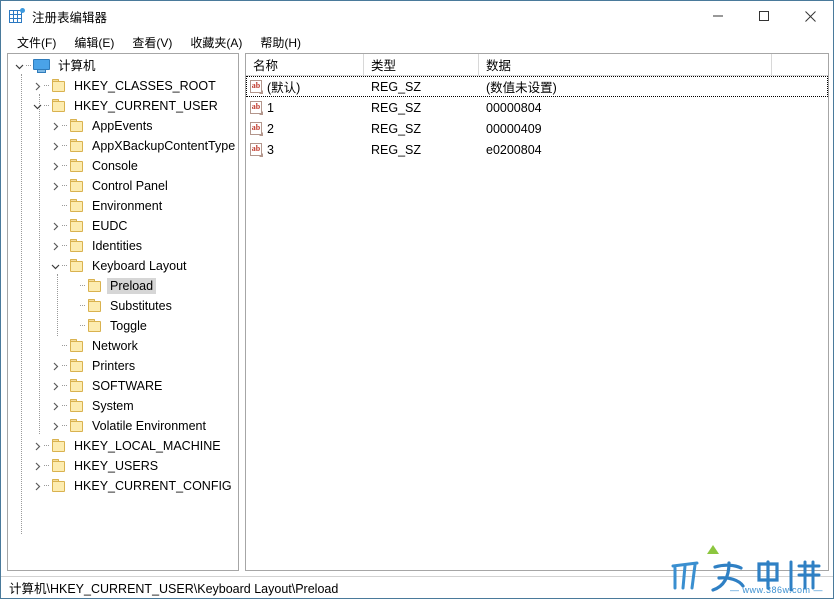 This screenshot has height=599, width=834. What do you see at coordinates (141, 306) in the screenshot?
I see `tree-item-label: Substitutes` at bounding box center [141, 306].